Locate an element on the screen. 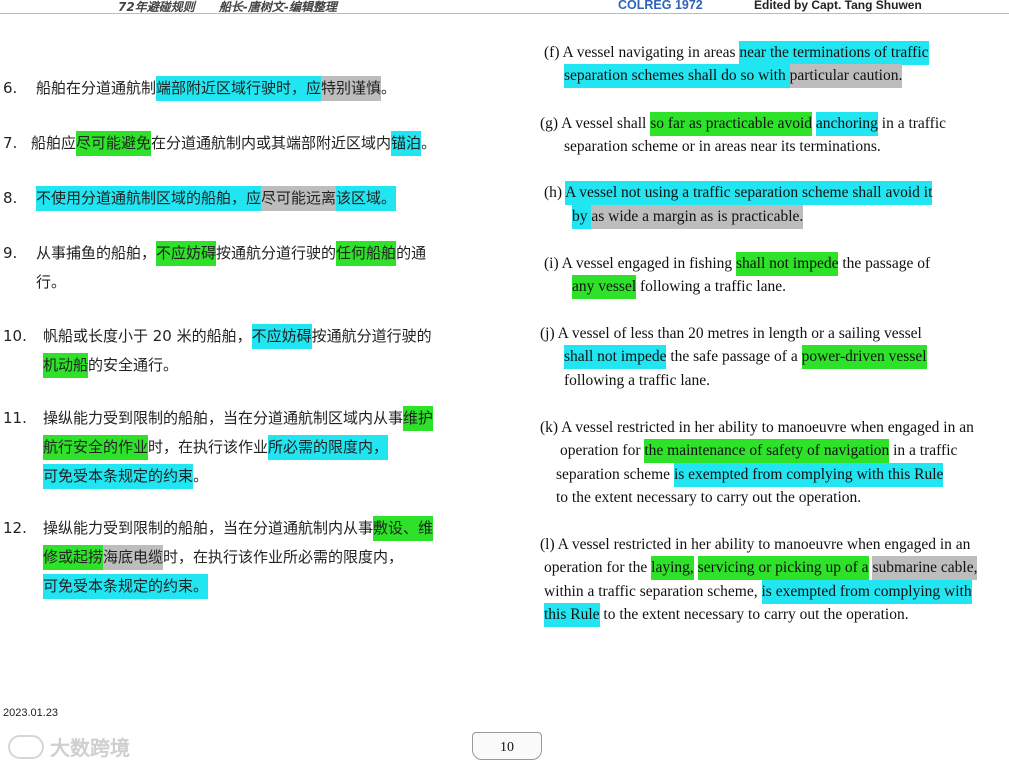 The image size is (1009, 764). highlight-grey: as wide a margin as is practicable. is located at coordinates (697, 217).